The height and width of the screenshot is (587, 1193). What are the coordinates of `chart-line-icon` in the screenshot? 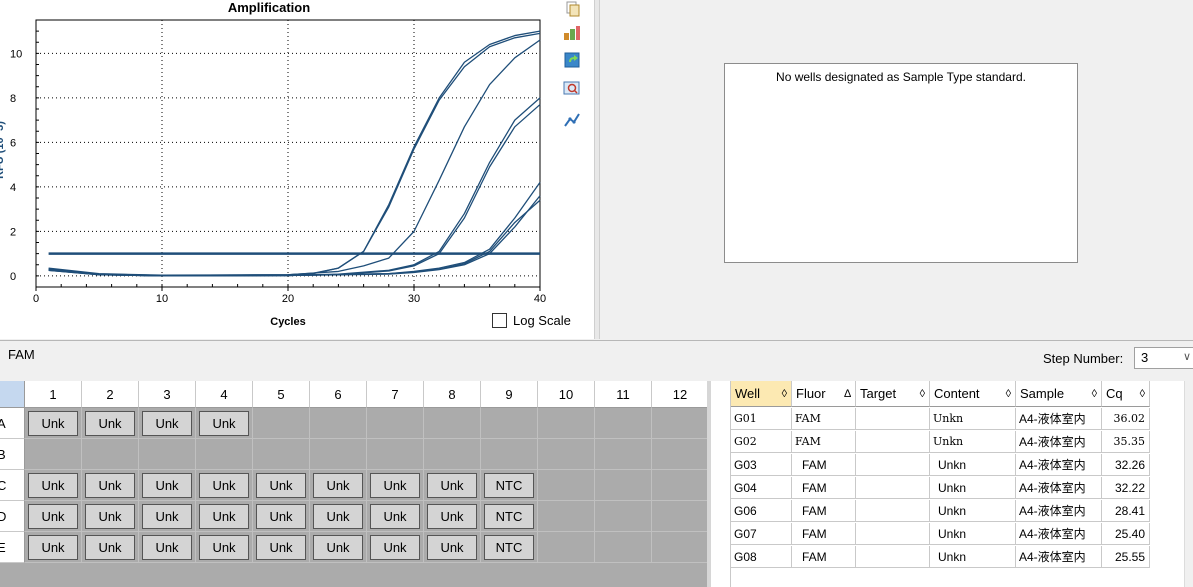 It's located at (572, 120).